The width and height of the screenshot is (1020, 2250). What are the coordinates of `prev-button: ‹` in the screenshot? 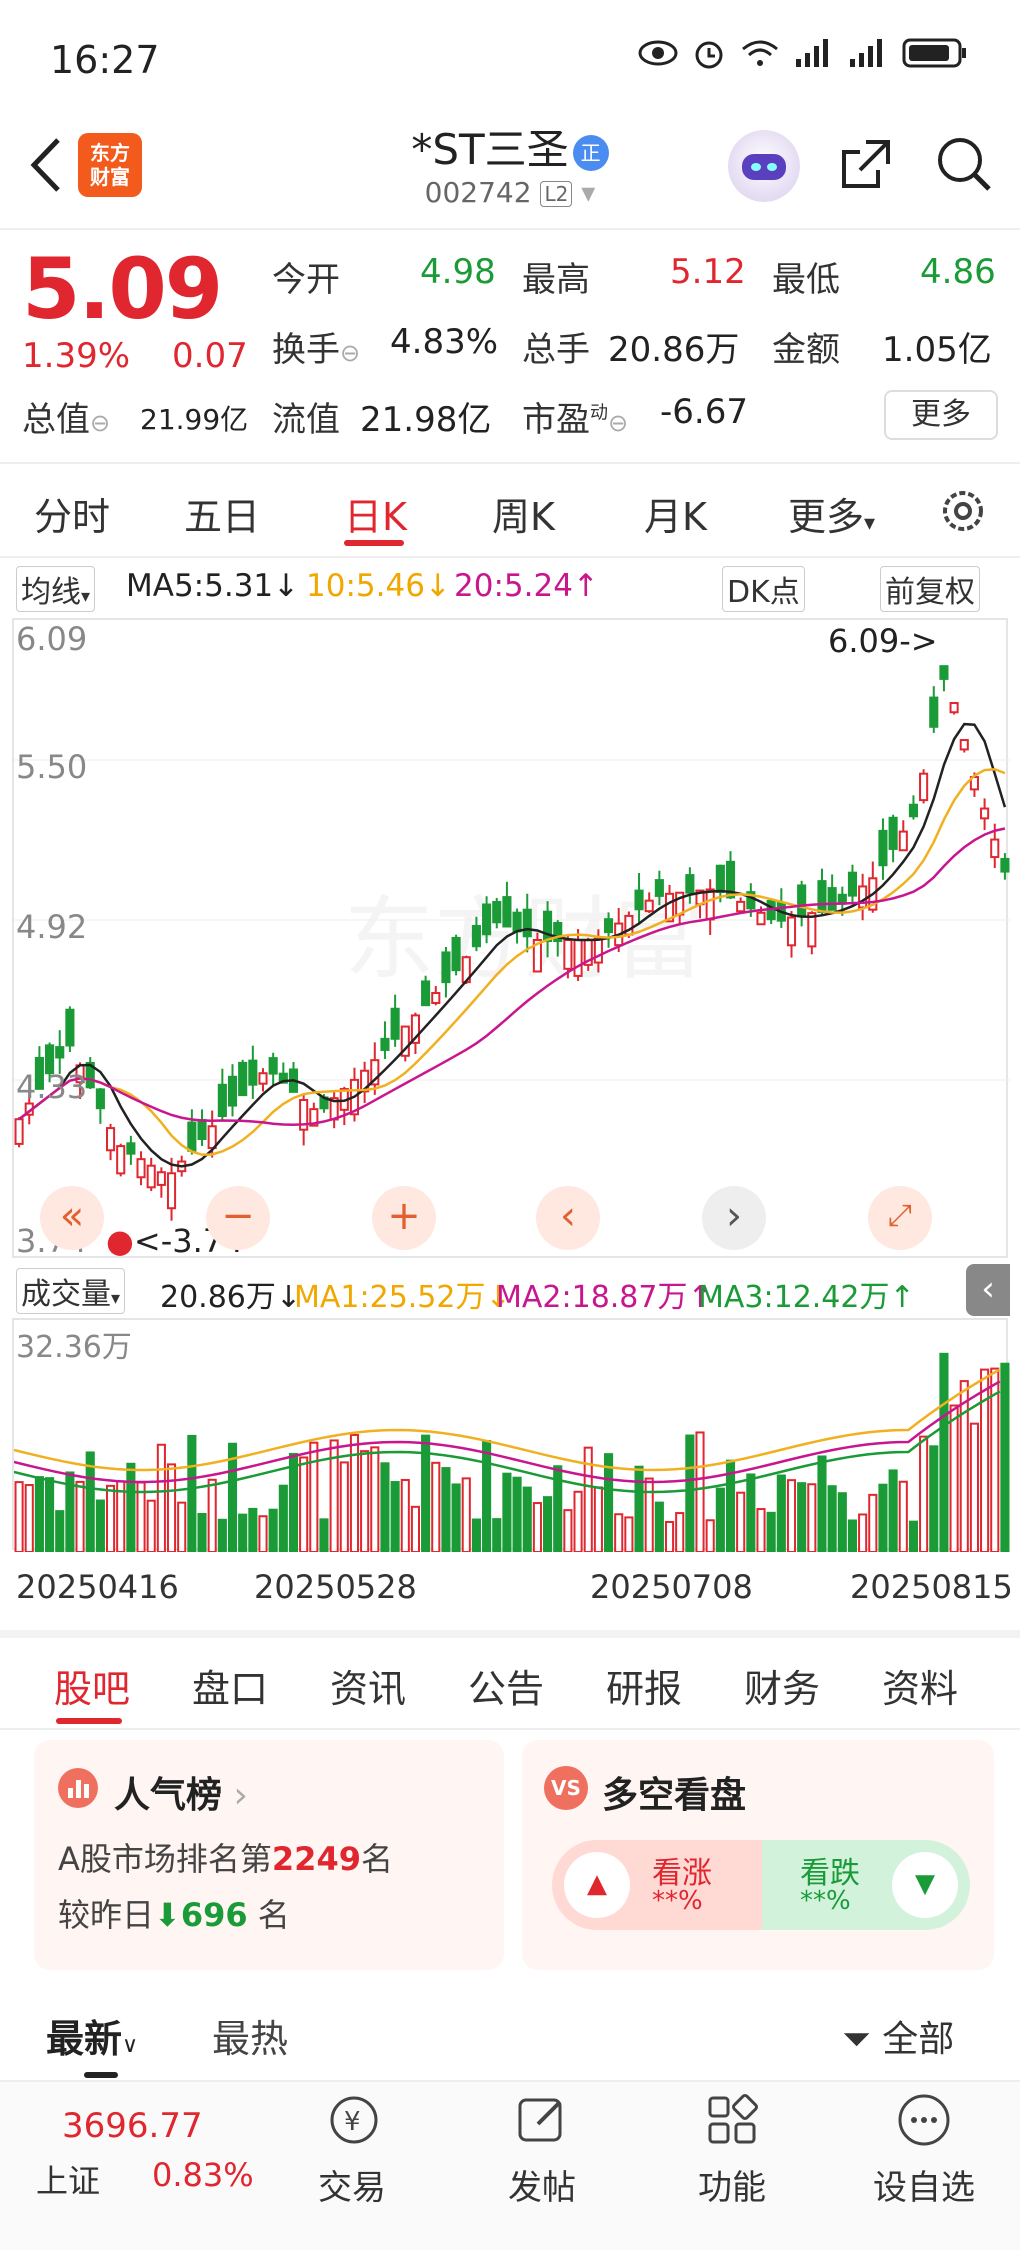 It's located at (568, 1218).